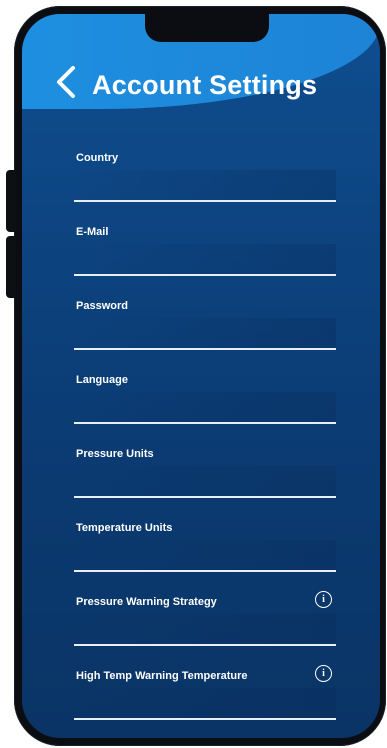 Image resolution: width=387 pixels, height=748 pixels. I want to click on email-field: E-Mail, so click(205, 256).